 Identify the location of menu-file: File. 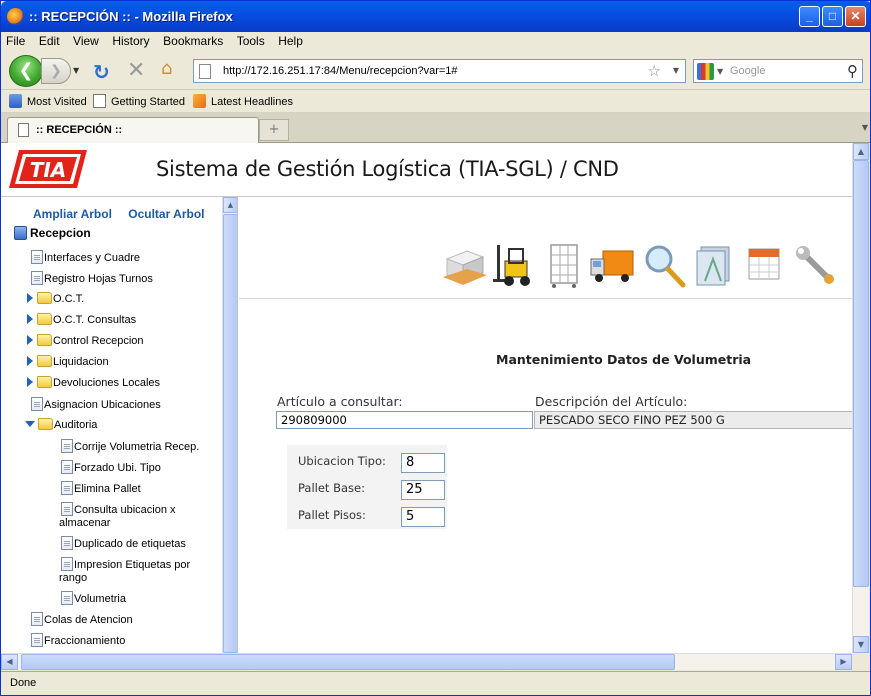
(15, 41).